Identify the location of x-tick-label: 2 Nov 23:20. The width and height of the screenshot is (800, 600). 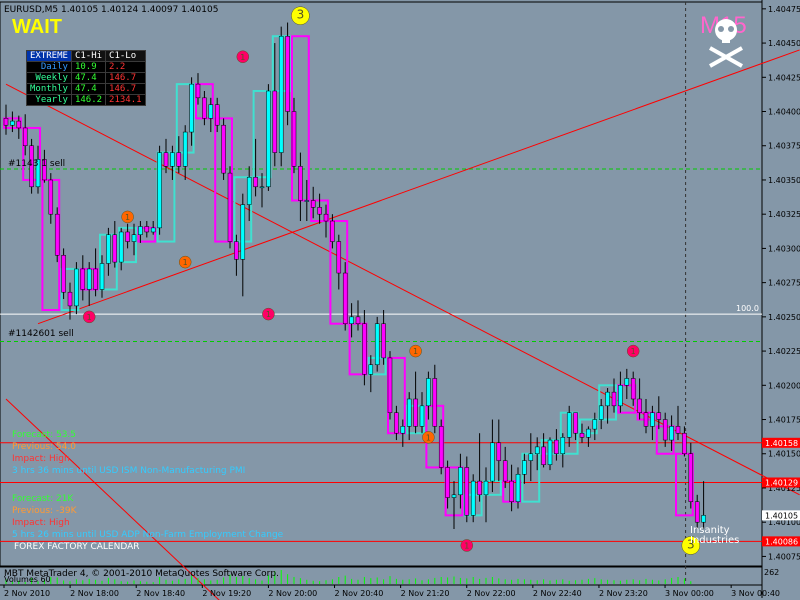
(623, 593).